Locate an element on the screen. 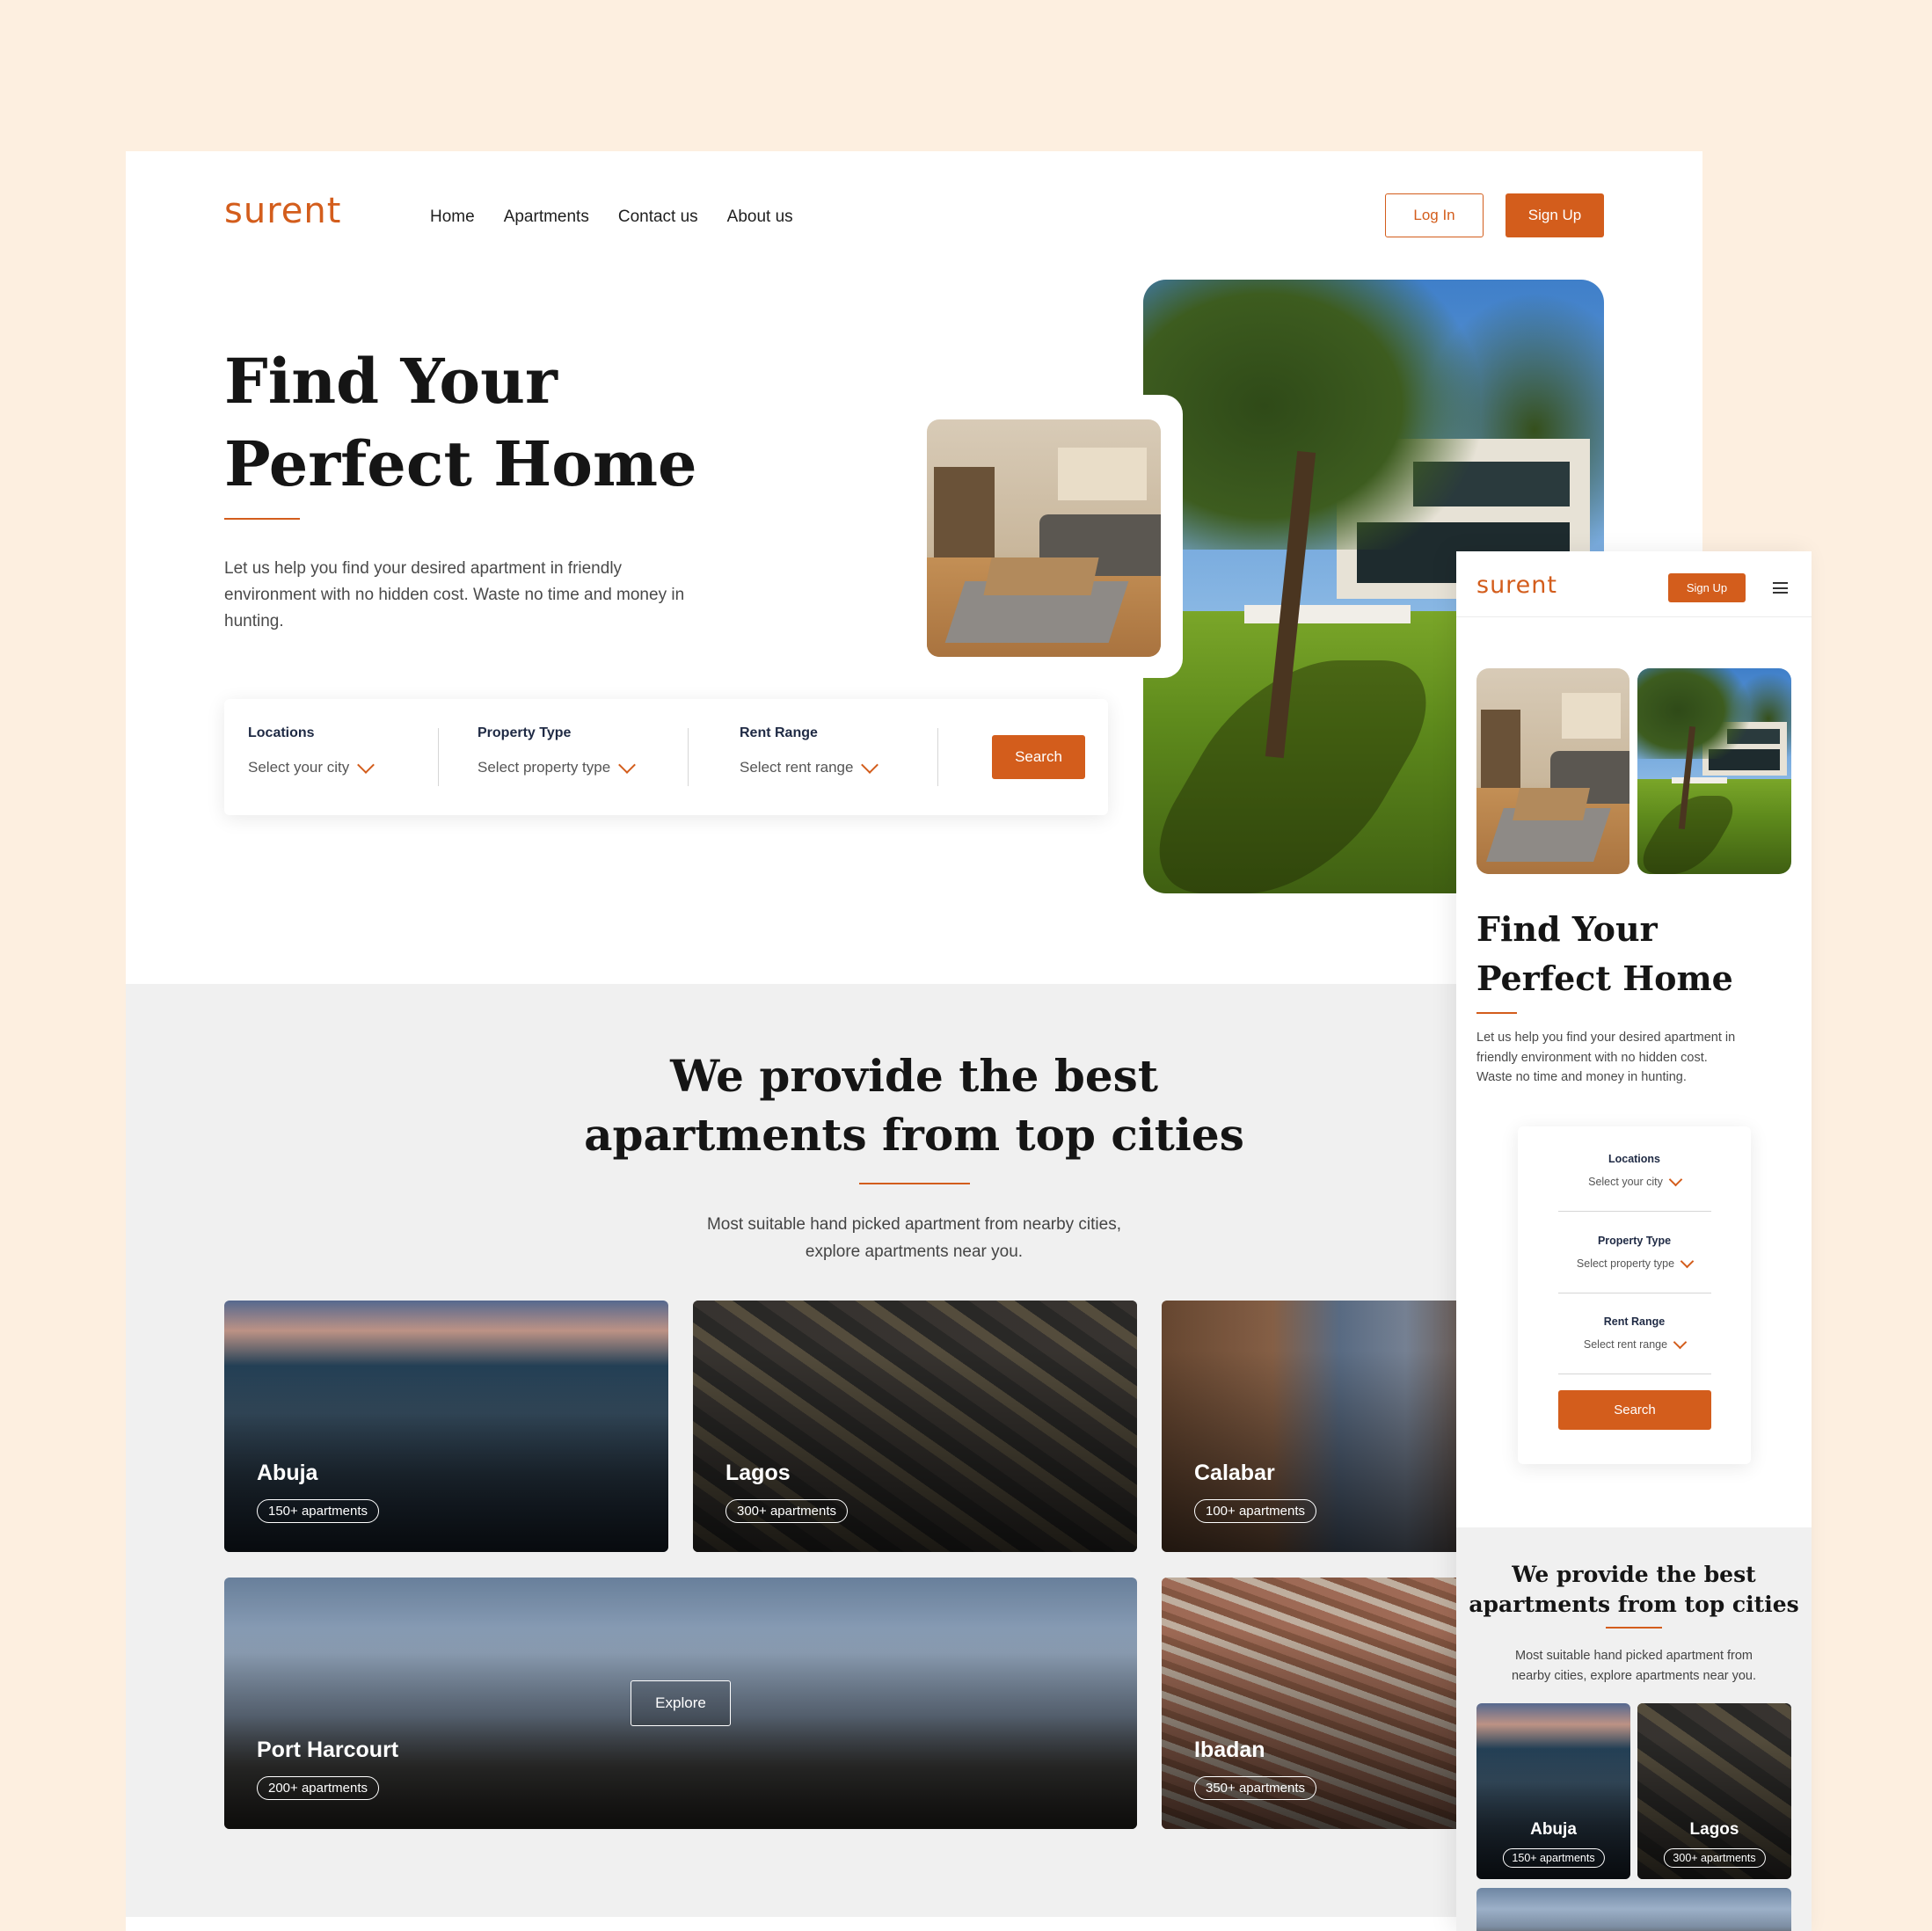 This screenshot has height=1931, width=1932. mobile-rent-range-select: Rent Range Select rent range is located at coordinates (1635, 1333).